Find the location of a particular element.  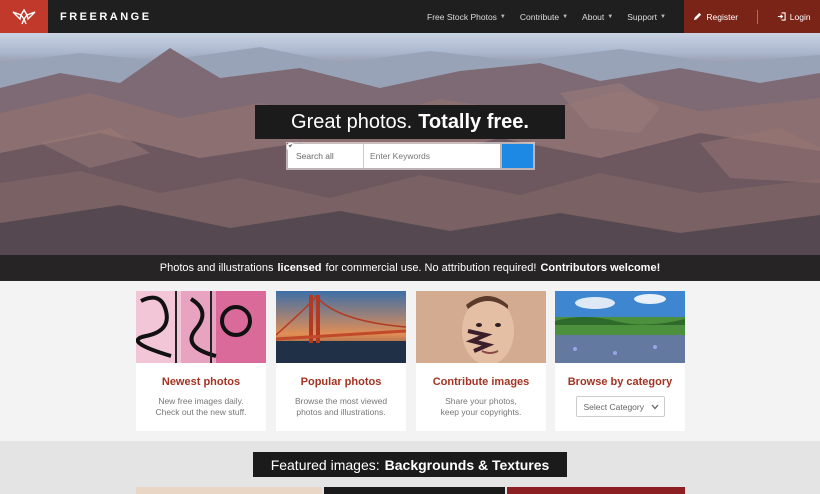

nav-contribute: Contribute ▼ is located at coordinates (544, 17).